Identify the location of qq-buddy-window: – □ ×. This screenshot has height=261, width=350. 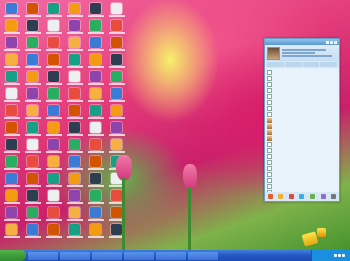
(302, 120).